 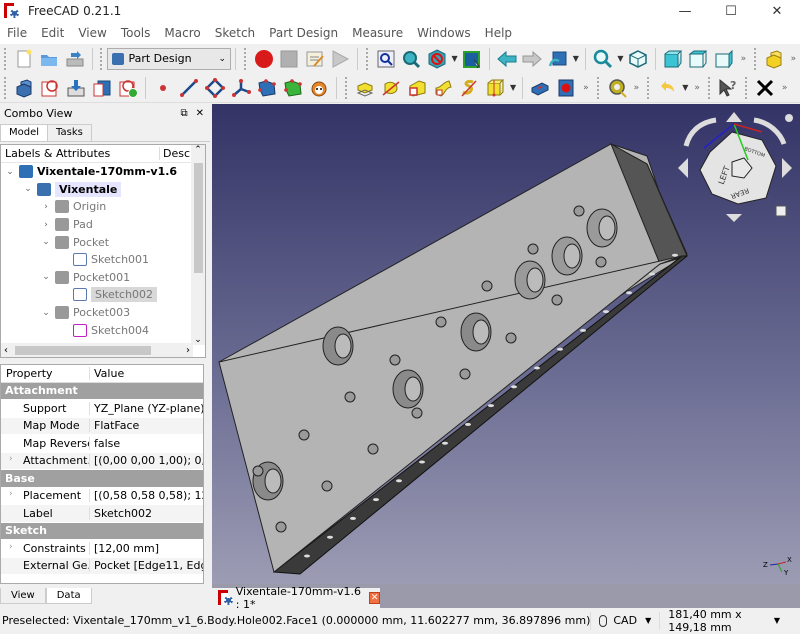 I want to click on shape-binder-button, so click(x=267, y=88).